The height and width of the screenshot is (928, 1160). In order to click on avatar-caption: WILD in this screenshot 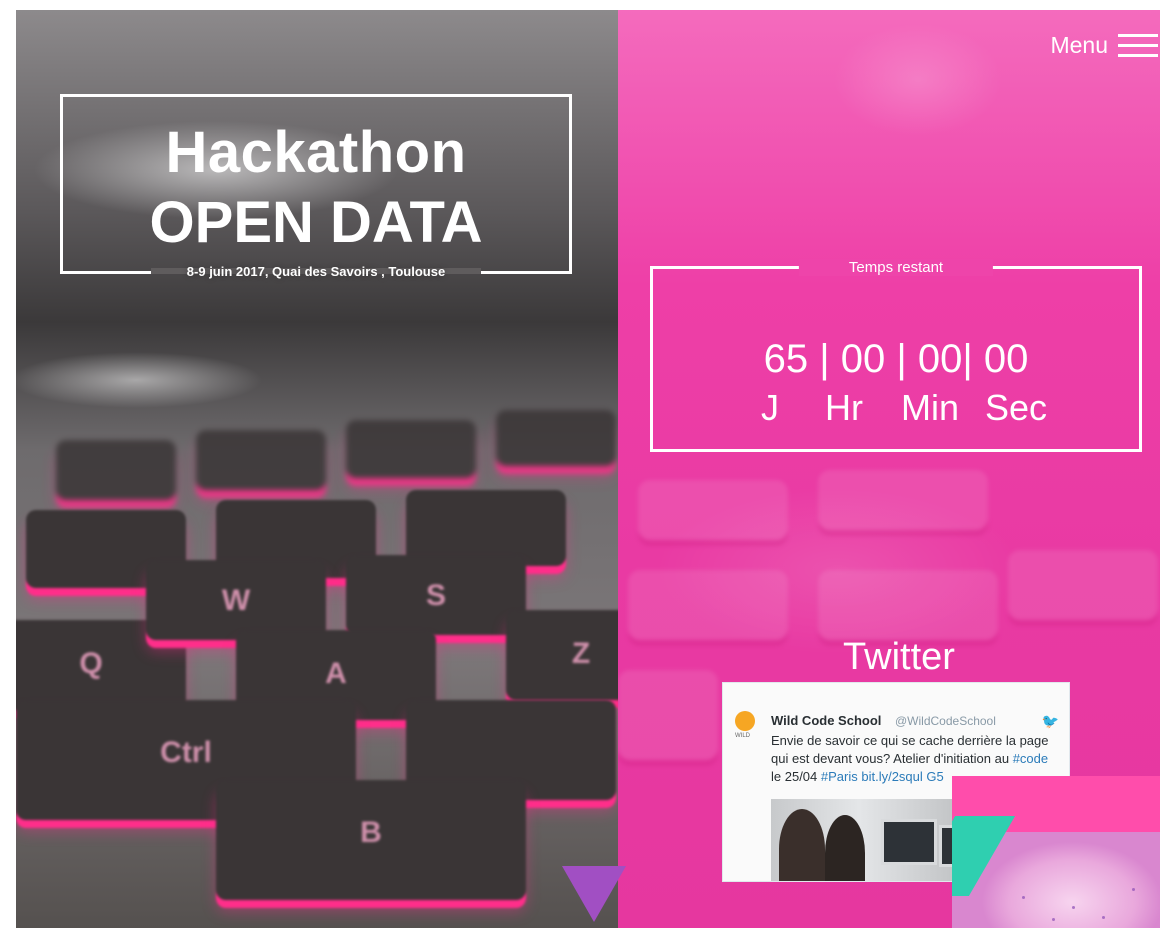, I will do `click(742, 736)`.